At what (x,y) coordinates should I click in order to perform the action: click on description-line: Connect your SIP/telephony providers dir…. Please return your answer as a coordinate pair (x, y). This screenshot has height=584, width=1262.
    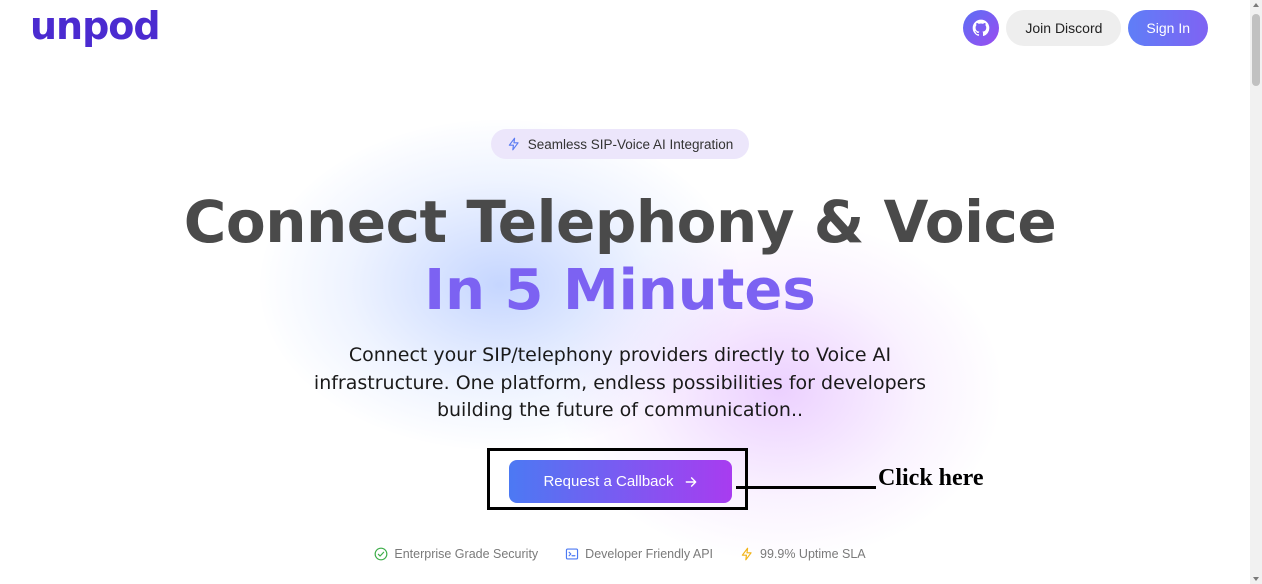
    Looking at the image, I should click on (620, 355).